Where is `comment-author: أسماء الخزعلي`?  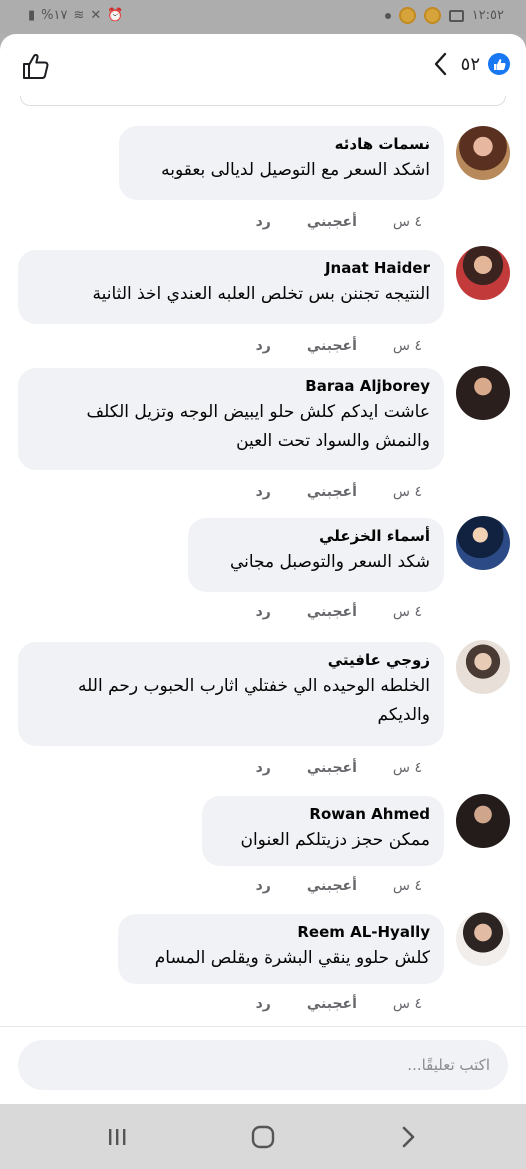
comment-author: أسماء الخزعلي is located at coordinates (316, 536).